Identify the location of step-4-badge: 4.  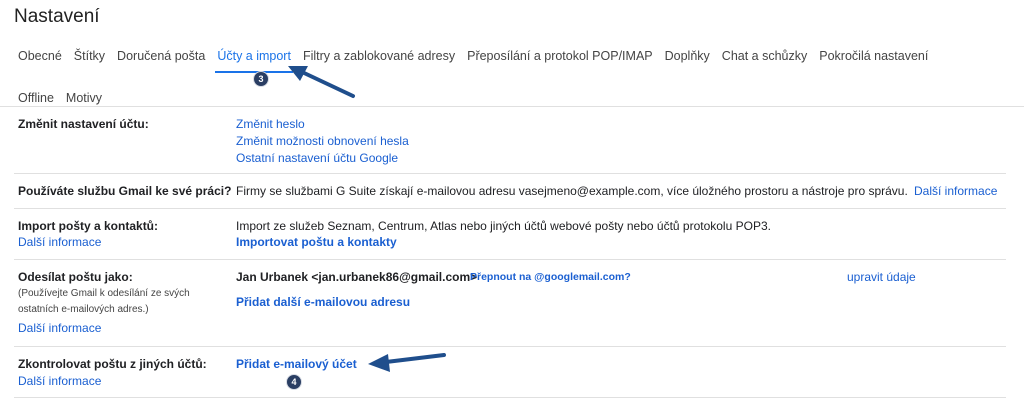
(294, 382).